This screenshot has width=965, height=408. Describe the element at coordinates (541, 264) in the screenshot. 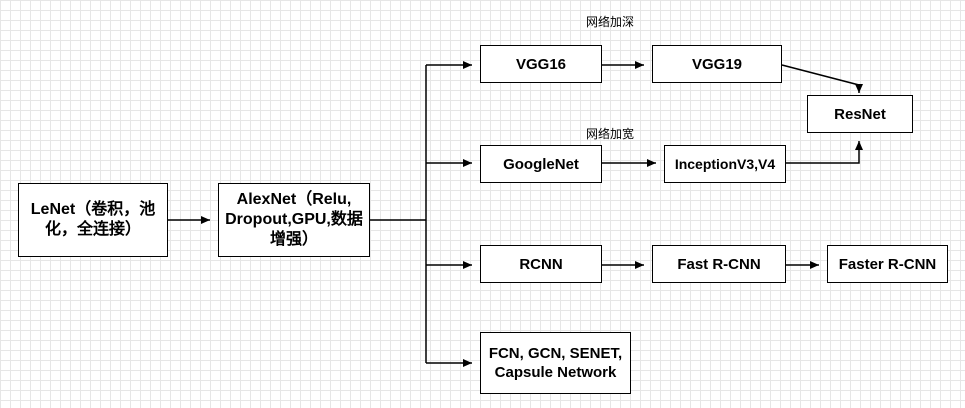

I see `node-rcnn: RCNN` at that location.